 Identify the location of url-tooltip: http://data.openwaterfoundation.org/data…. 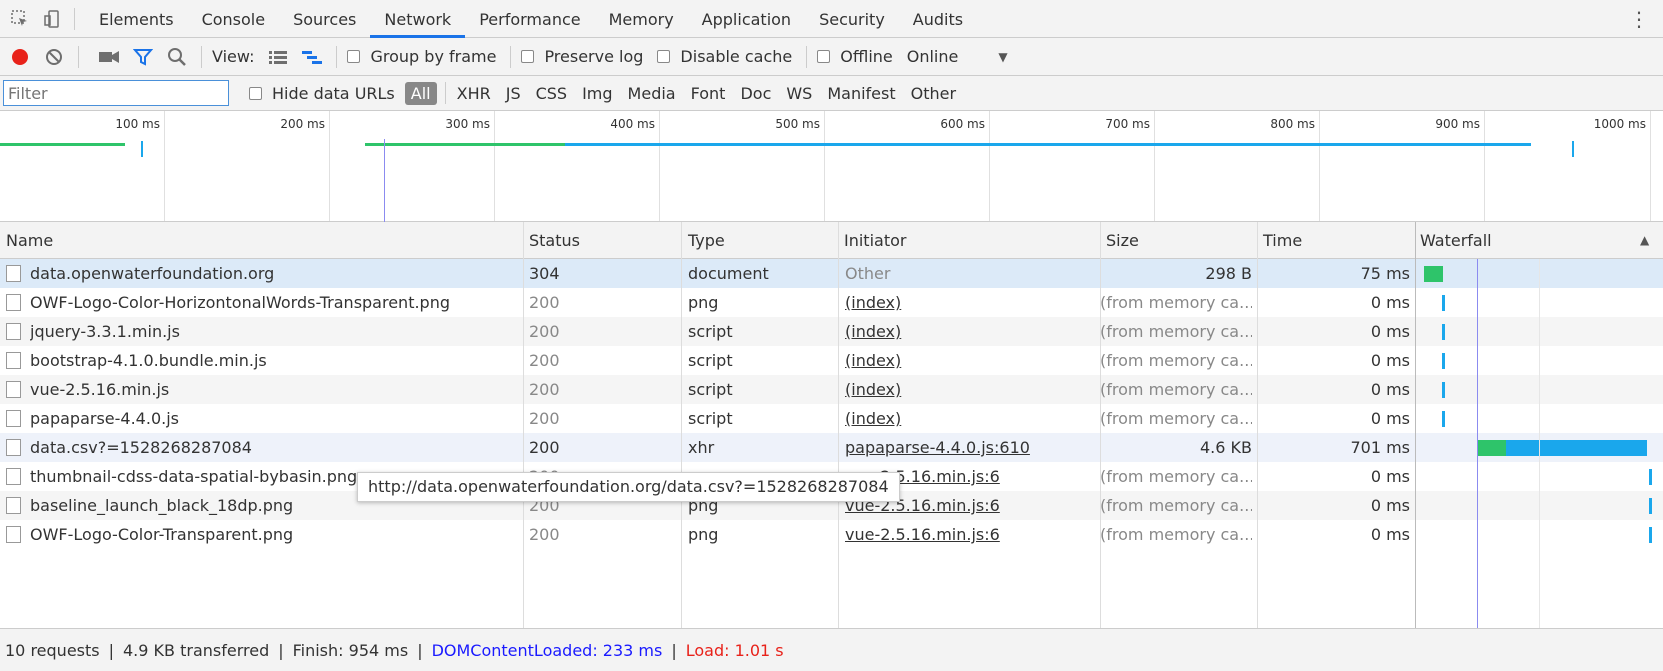
(628, 487).